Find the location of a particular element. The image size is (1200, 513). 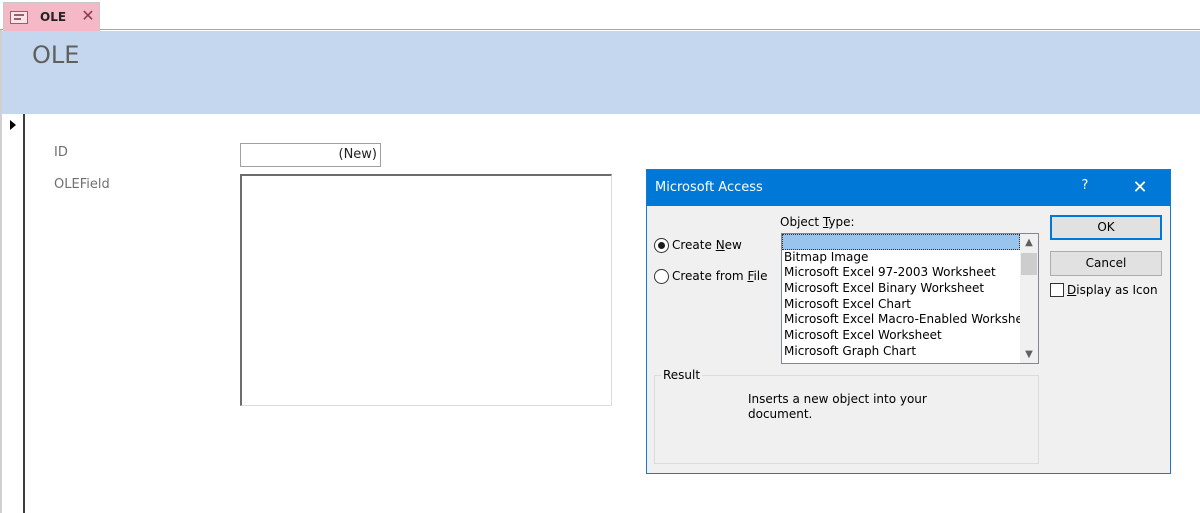

listbox-scrollbar: ▲ ▼ is located at coordinates (1029, 298).